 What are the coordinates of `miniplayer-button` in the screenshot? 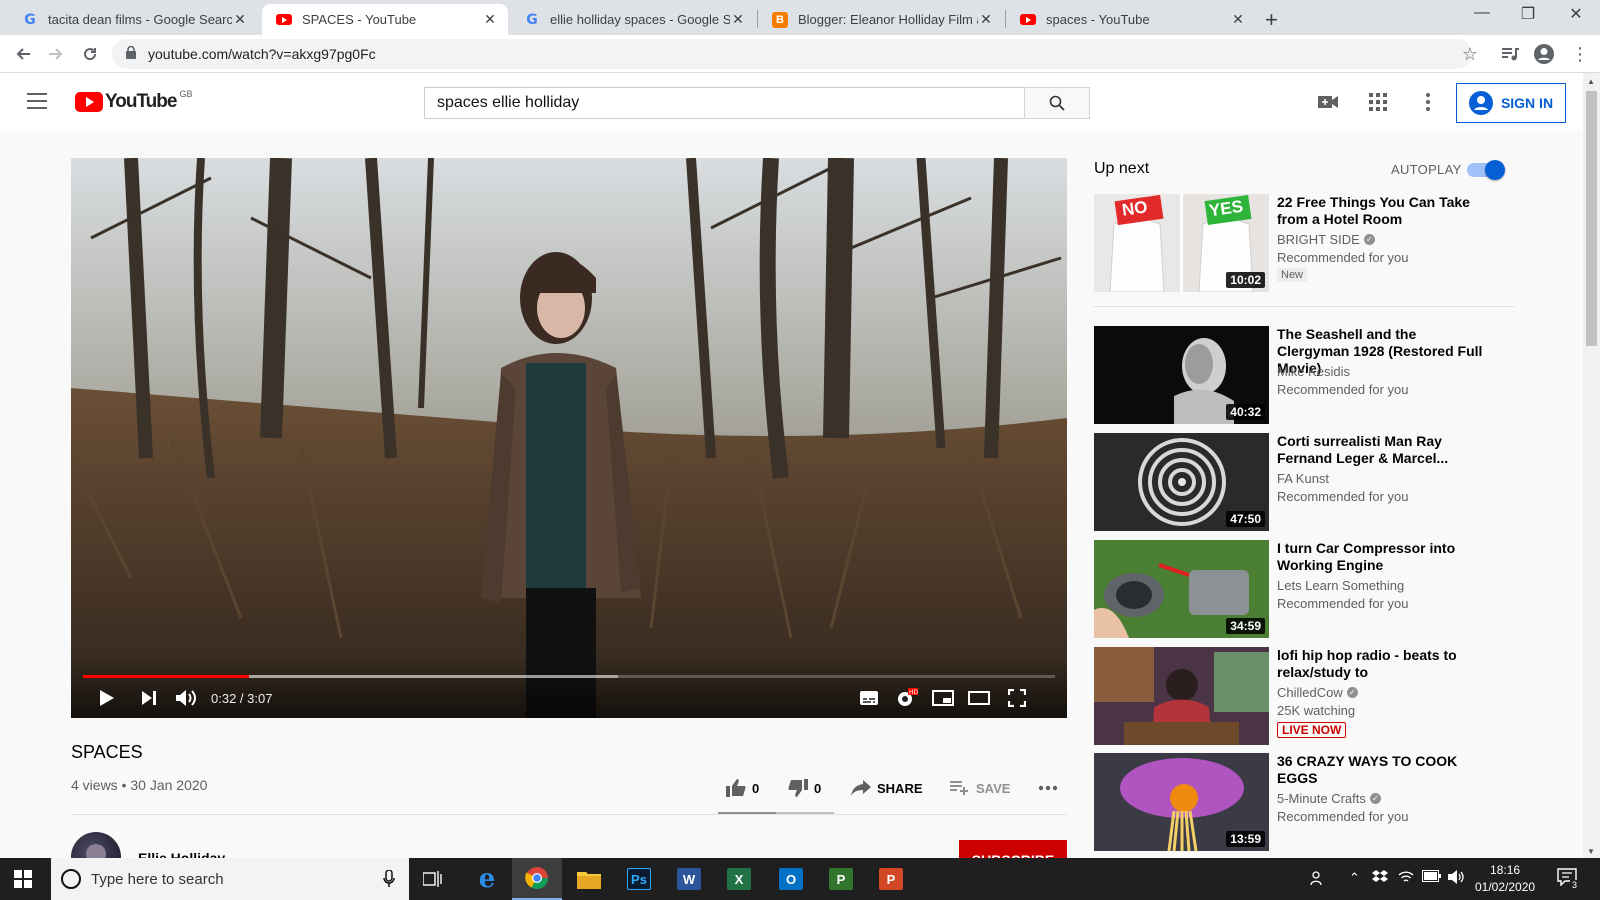 It's located at (943, 698).